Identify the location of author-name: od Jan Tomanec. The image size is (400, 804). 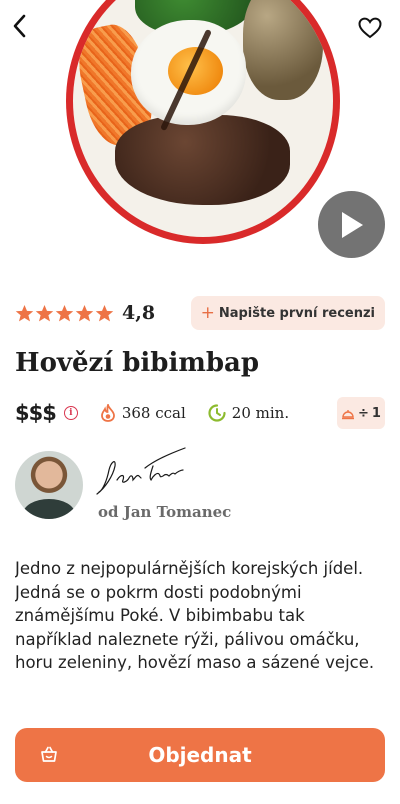
(165, 512).